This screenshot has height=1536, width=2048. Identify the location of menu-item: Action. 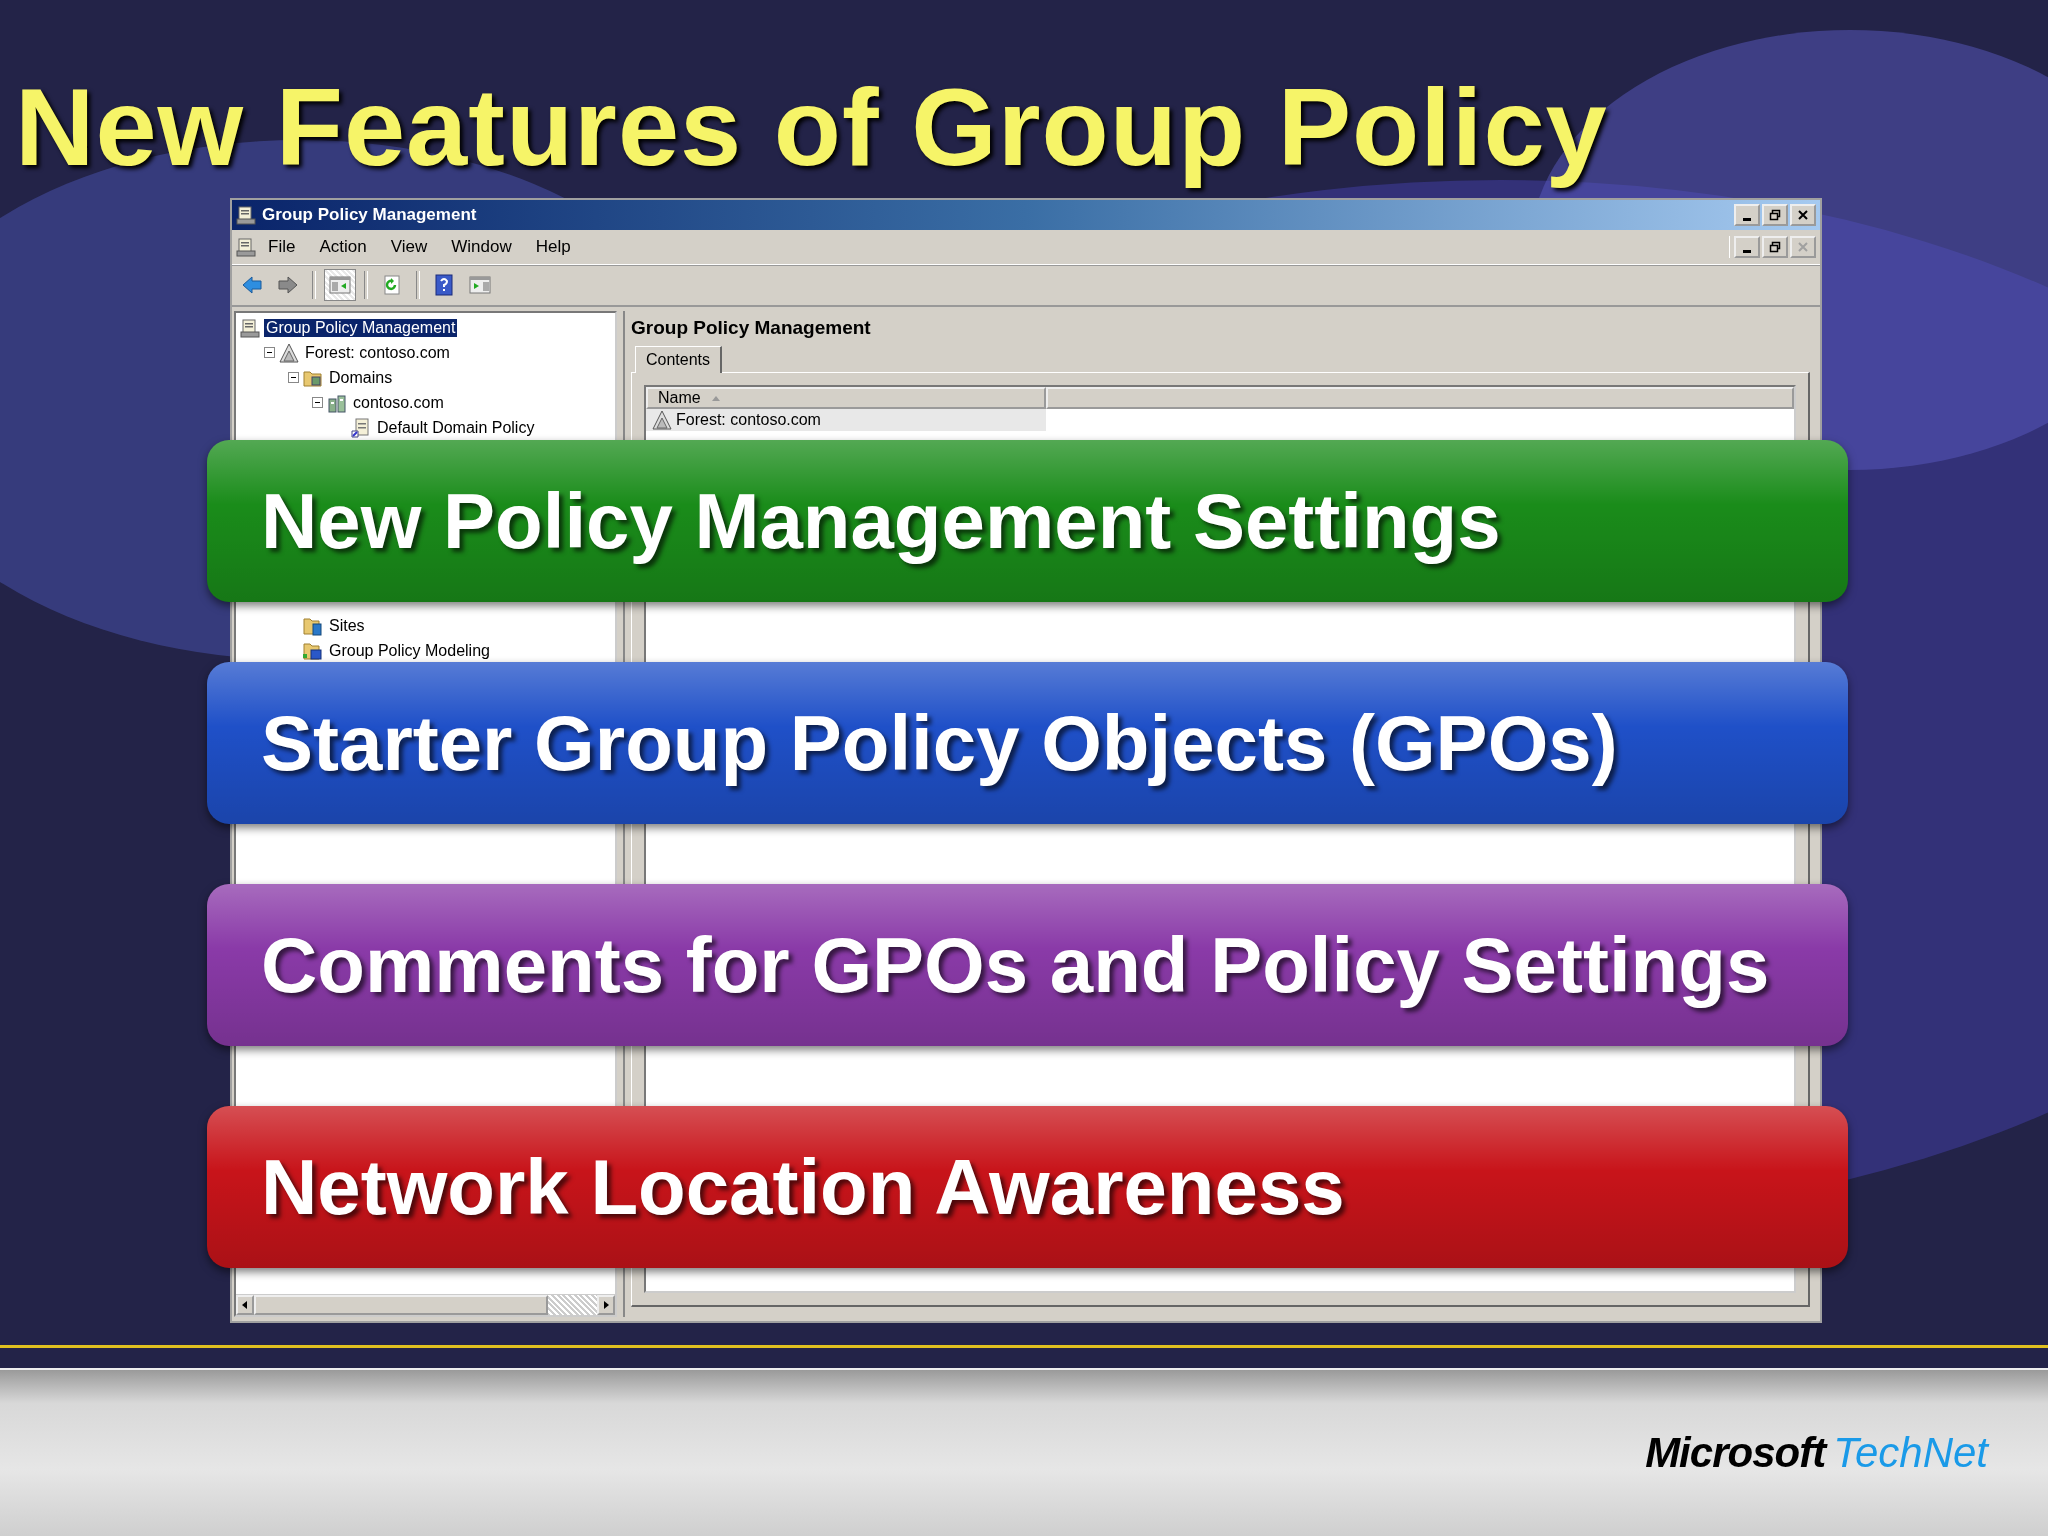
(343, 247).